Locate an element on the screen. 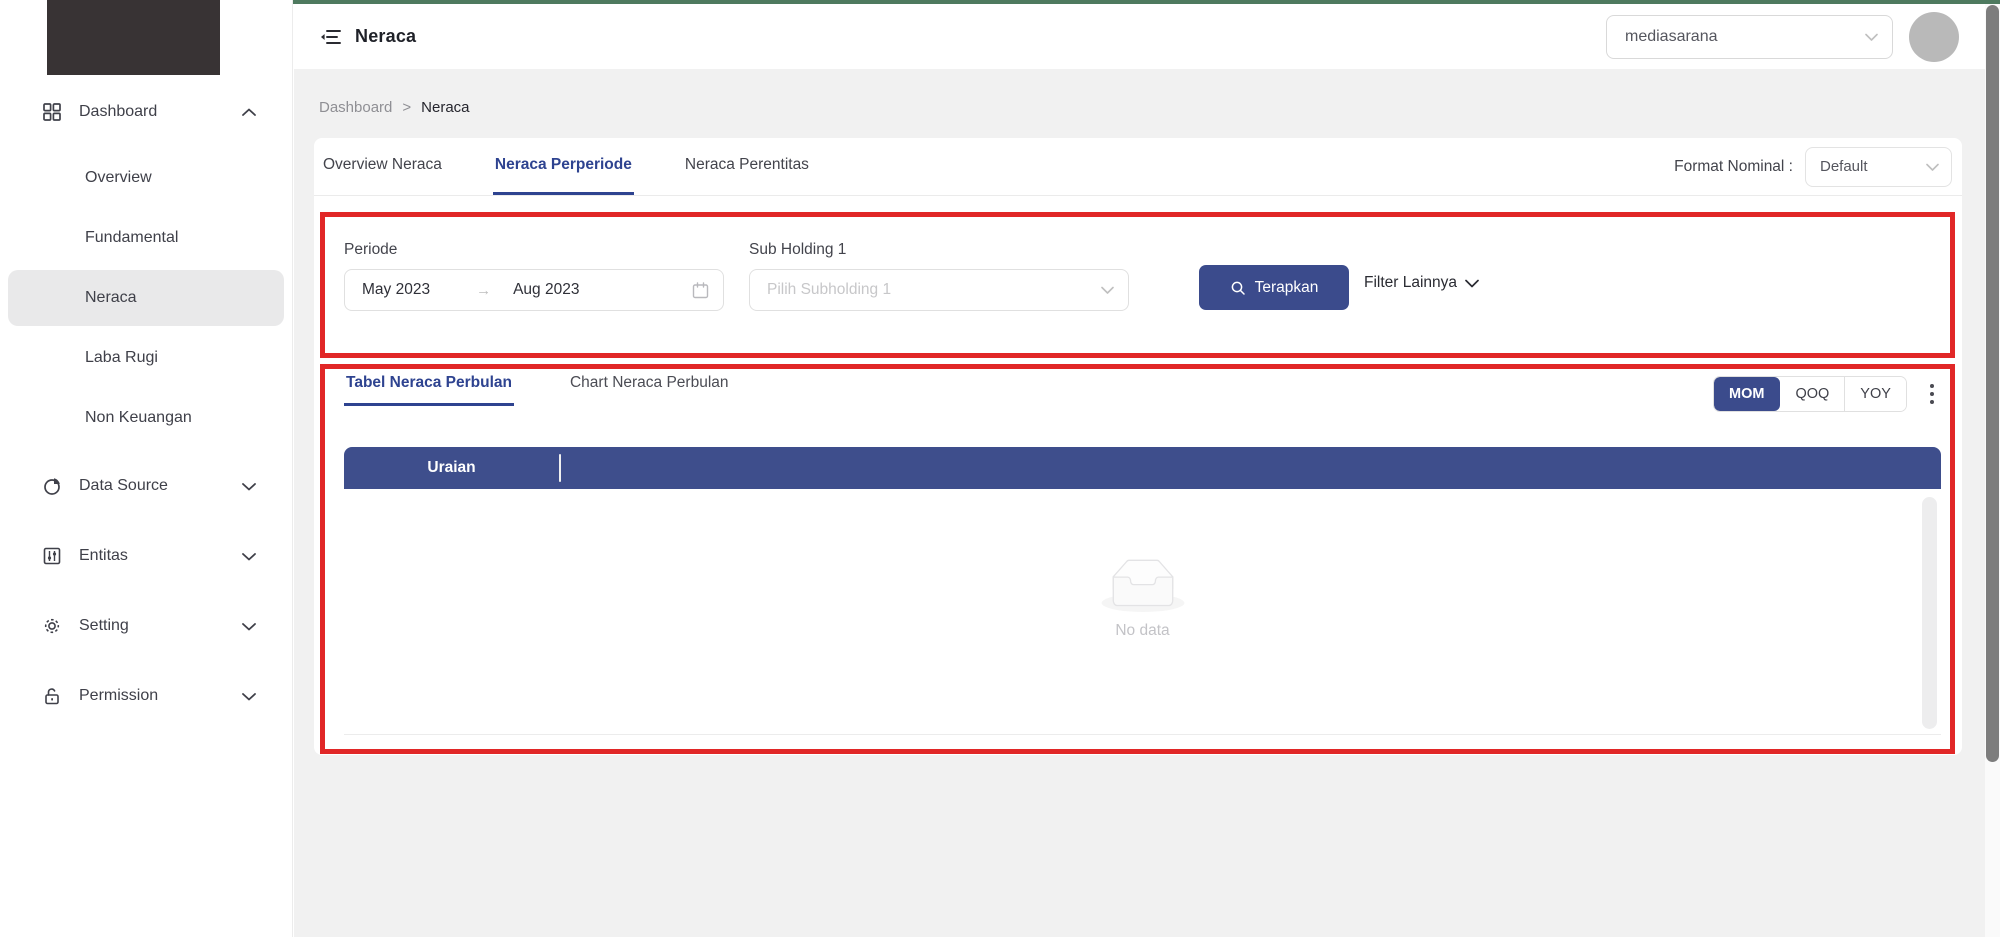 The image size is (2000, 937). sidebar-item-label: Overview is located at coordinates (118, 177).